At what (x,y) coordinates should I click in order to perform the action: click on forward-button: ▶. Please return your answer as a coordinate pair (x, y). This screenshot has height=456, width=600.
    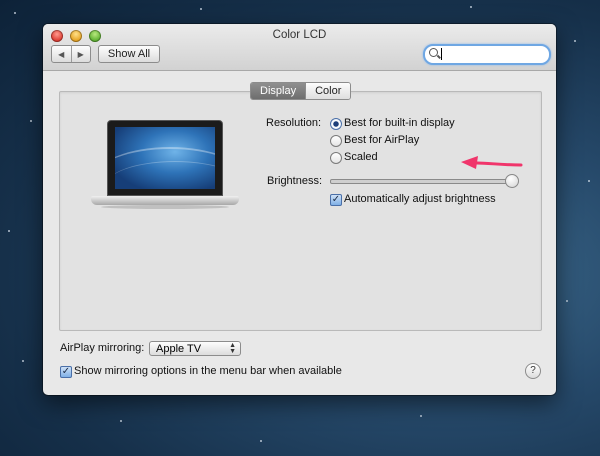
    Looking at the image, I should click on (81, 54).